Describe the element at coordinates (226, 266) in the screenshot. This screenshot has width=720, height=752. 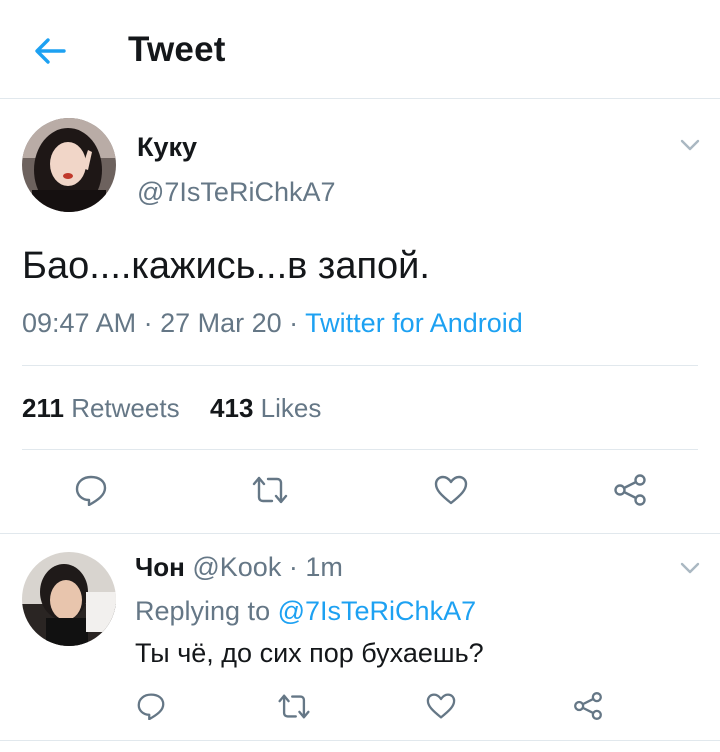
I see `tweet-text: Бао....кажись...в запой.` at that location.